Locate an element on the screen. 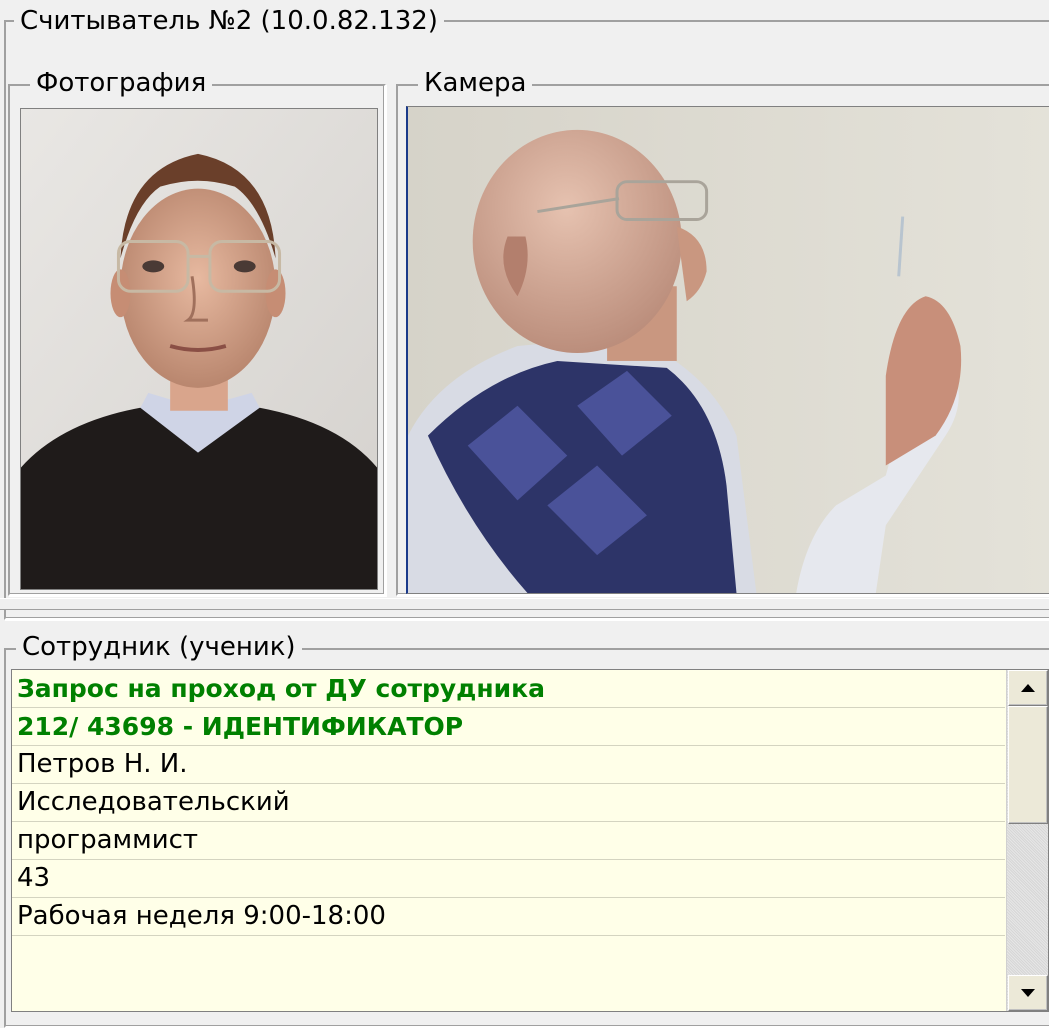 The width and height of the screenshot is (1049, 1028). list-scrollbar is located at coordinates (1027, 840).